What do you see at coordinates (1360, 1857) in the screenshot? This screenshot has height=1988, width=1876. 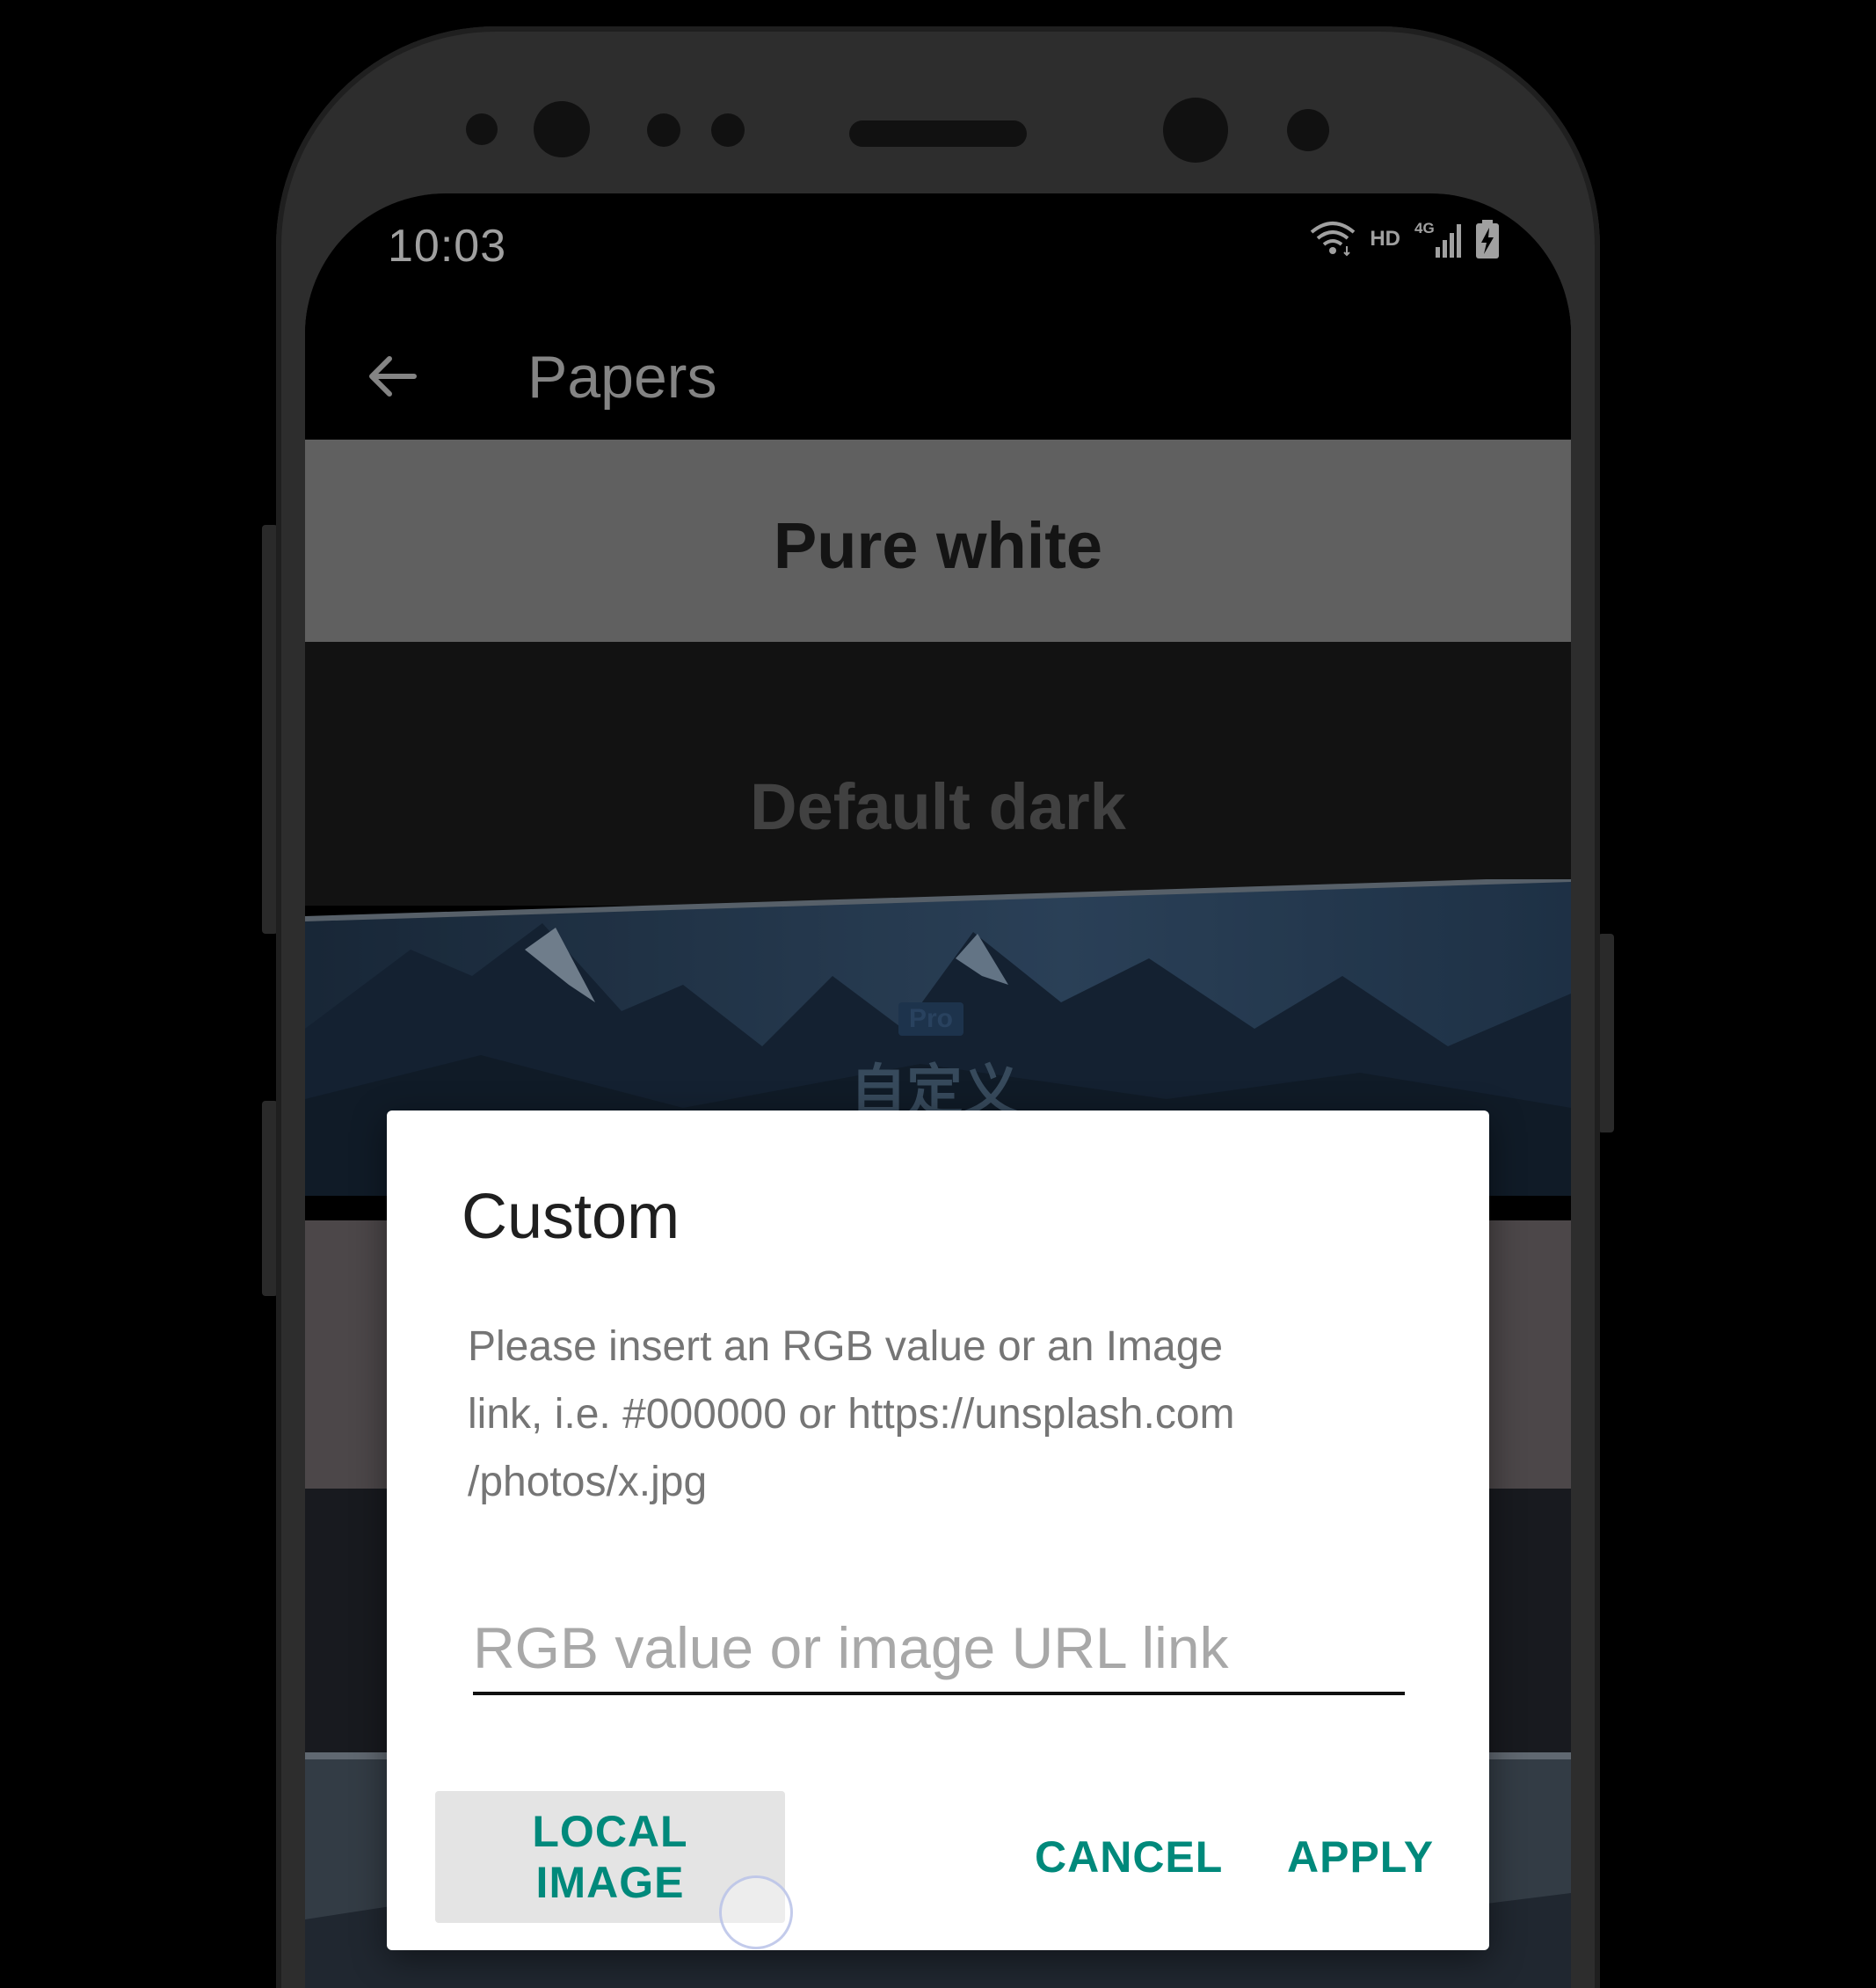 I see `apply-button: APPLY` at bounding box center [1360, 1857].